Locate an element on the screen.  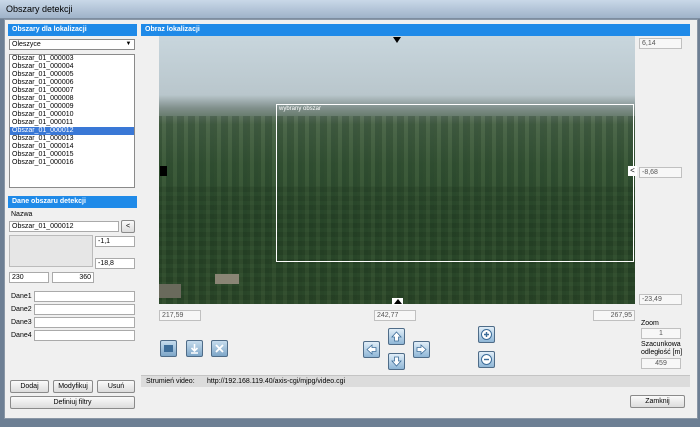
dane1-field is located at coordinates (84, 296).